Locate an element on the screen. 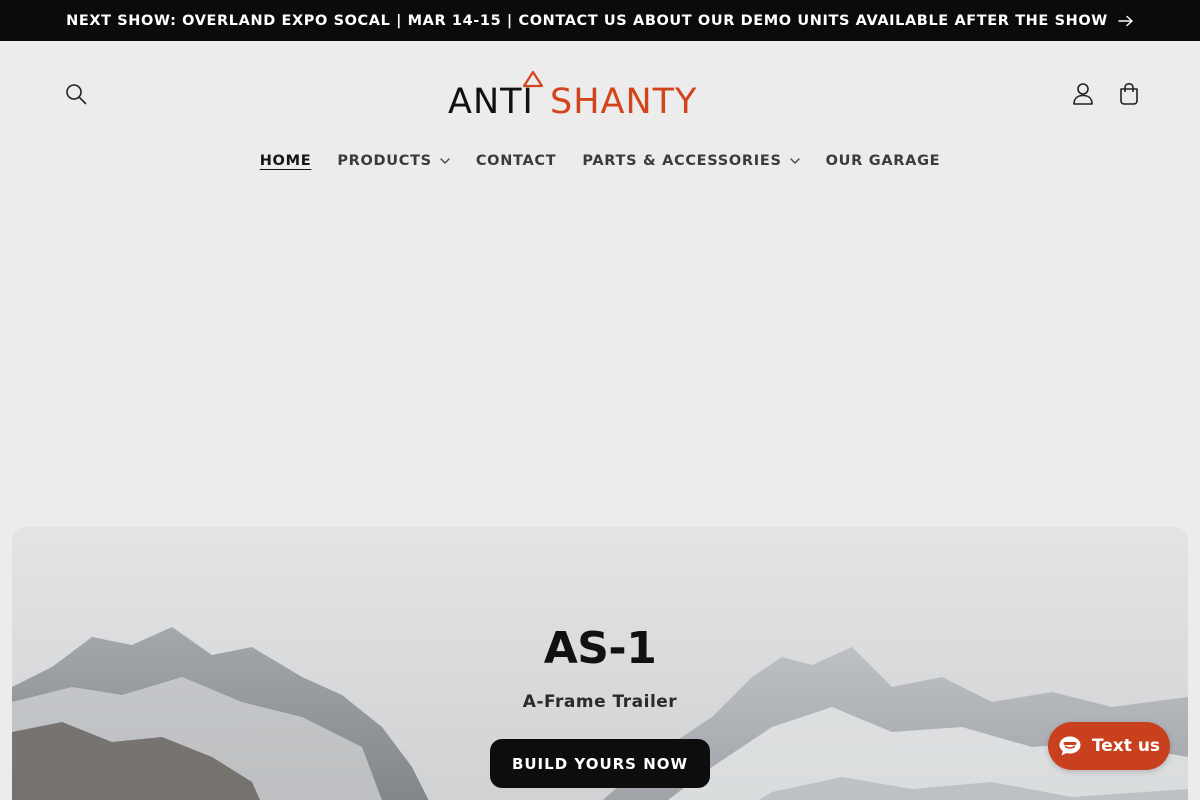  text-us-chat-button: Text us is located at coordinates (1109, 746).